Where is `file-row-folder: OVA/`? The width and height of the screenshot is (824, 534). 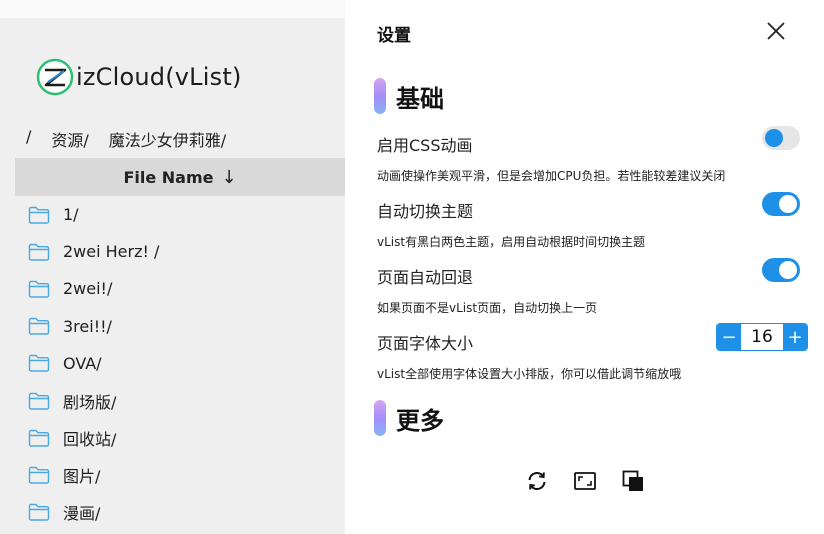
file-row-folder: OVA/ is located at coordinates (180, 363).